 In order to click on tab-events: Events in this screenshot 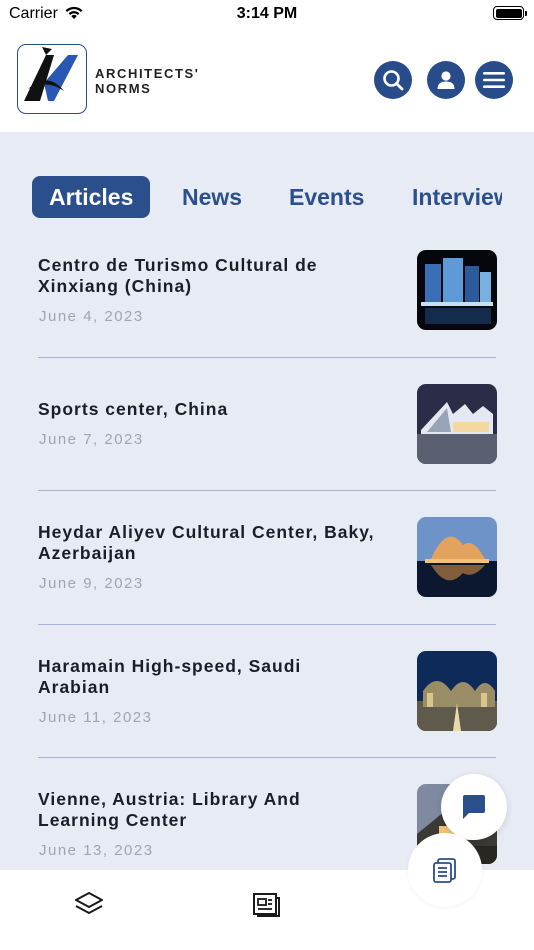, I will do `click(326, 197)`.